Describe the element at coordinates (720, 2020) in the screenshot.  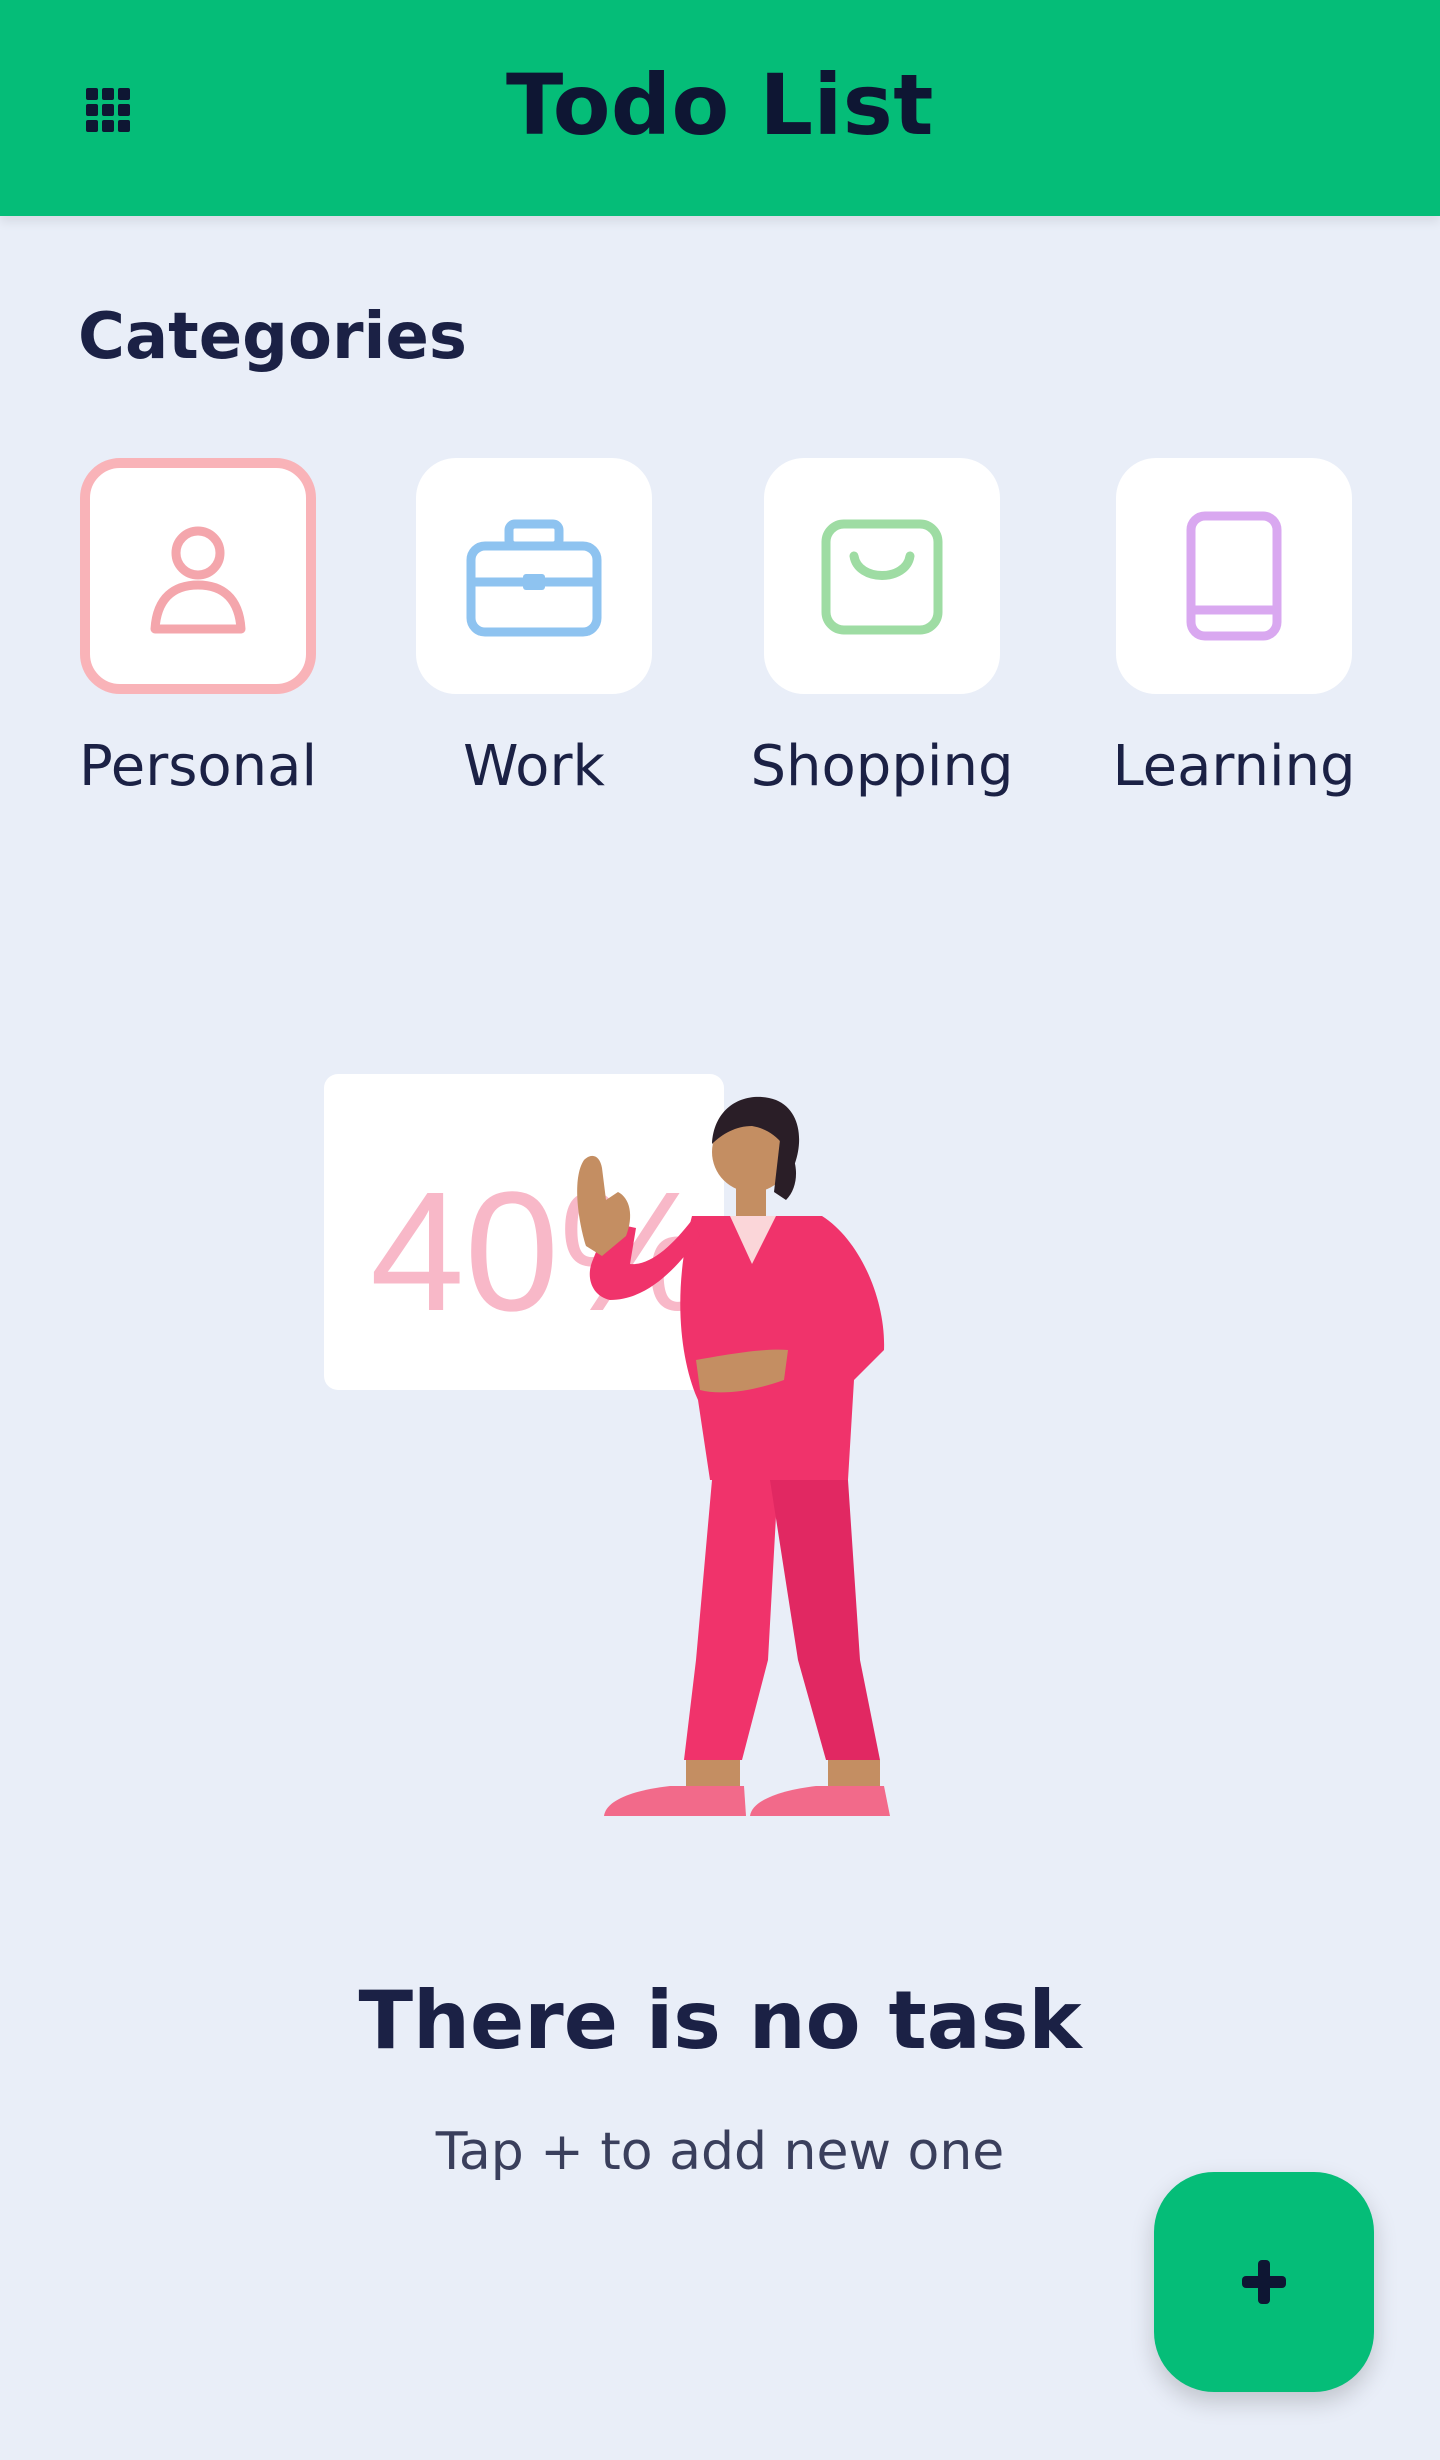
I see `empty-state-title: There is no task` at that location.